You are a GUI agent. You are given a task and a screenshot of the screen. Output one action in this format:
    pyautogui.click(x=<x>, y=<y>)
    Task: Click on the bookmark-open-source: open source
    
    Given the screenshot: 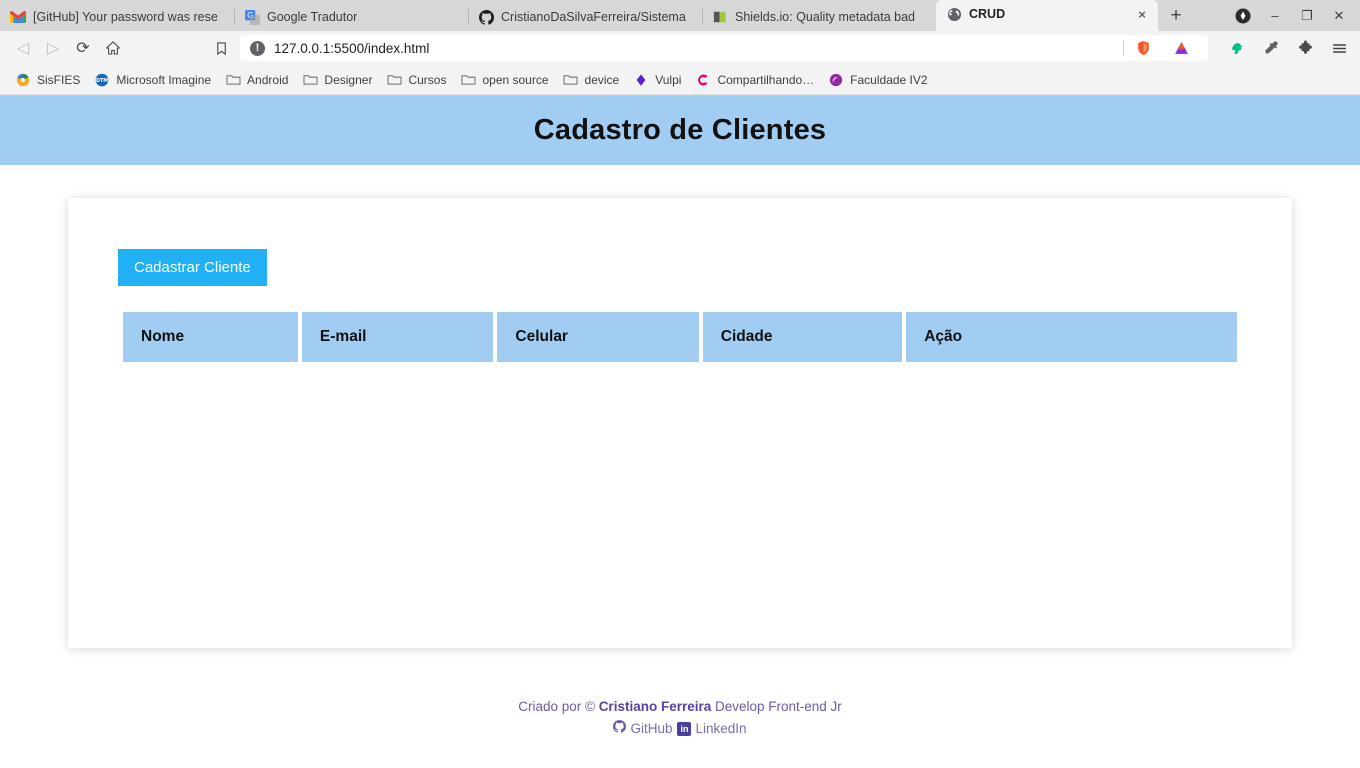 What is the action you would take?
    pyautogui.click(x=504, y=80)
    